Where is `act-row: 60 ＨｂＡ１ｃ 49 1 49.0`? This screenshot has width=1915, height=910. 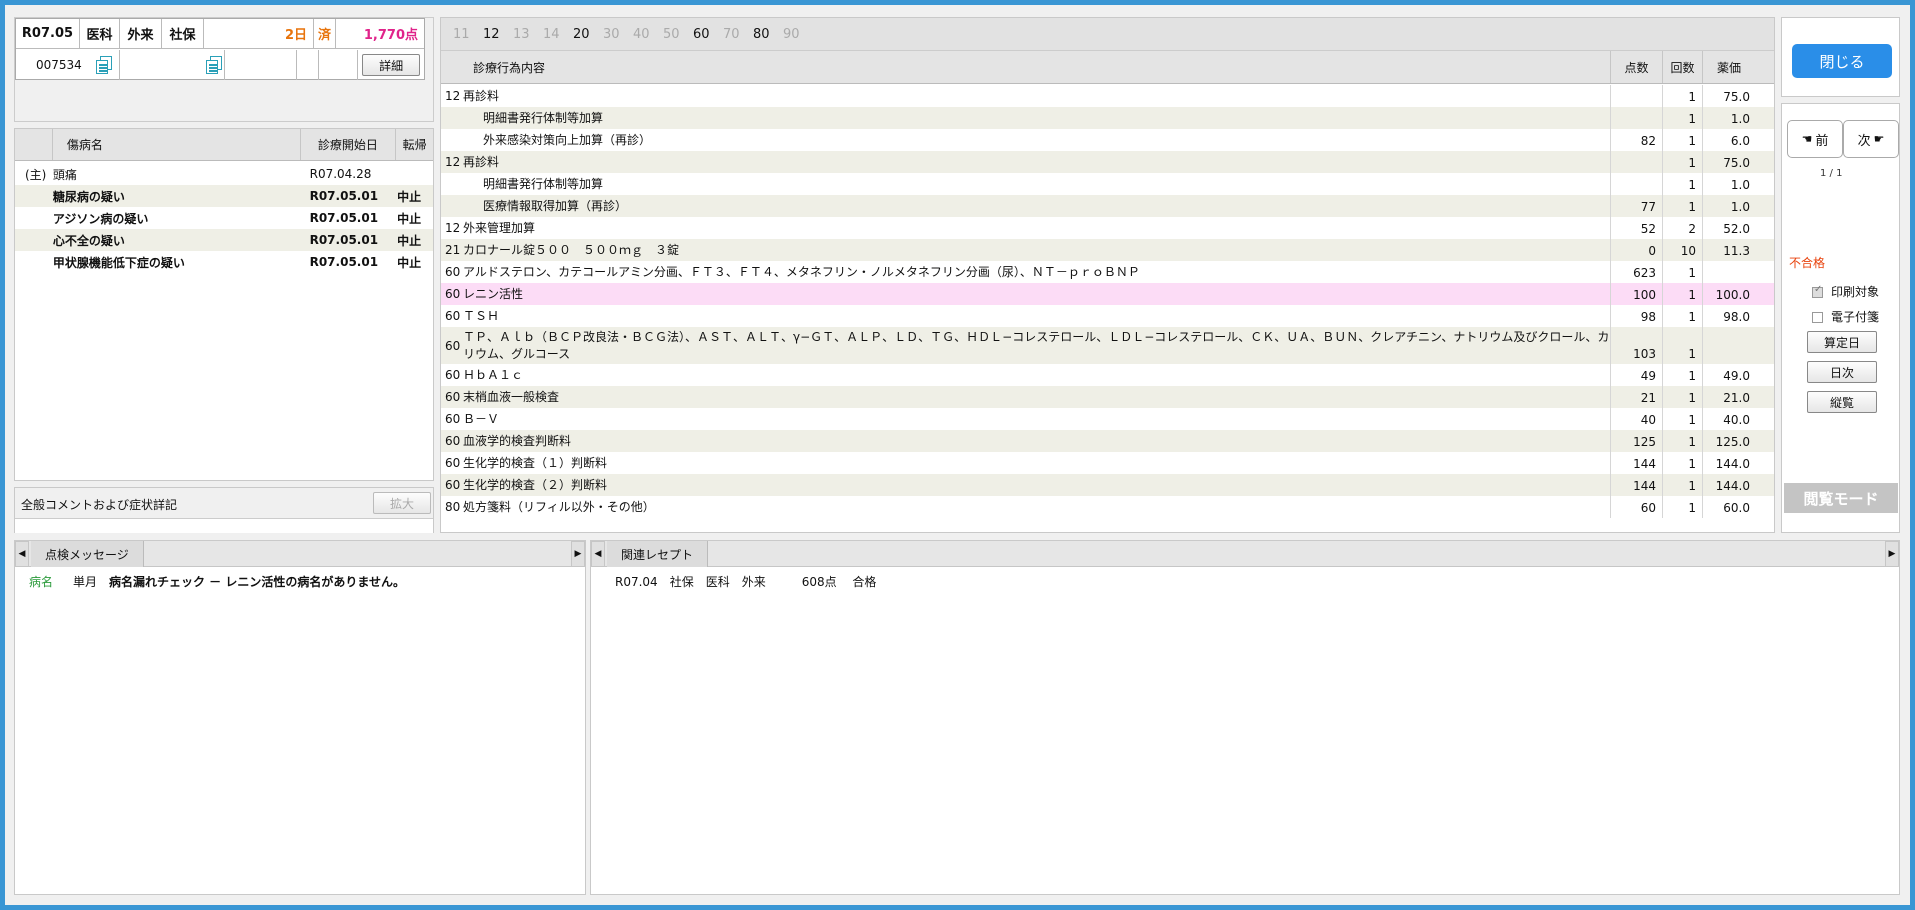
act-row: 60 ＨｂＡ１ｃ 49 1 49.0 is located at coordinates (1107, 375).